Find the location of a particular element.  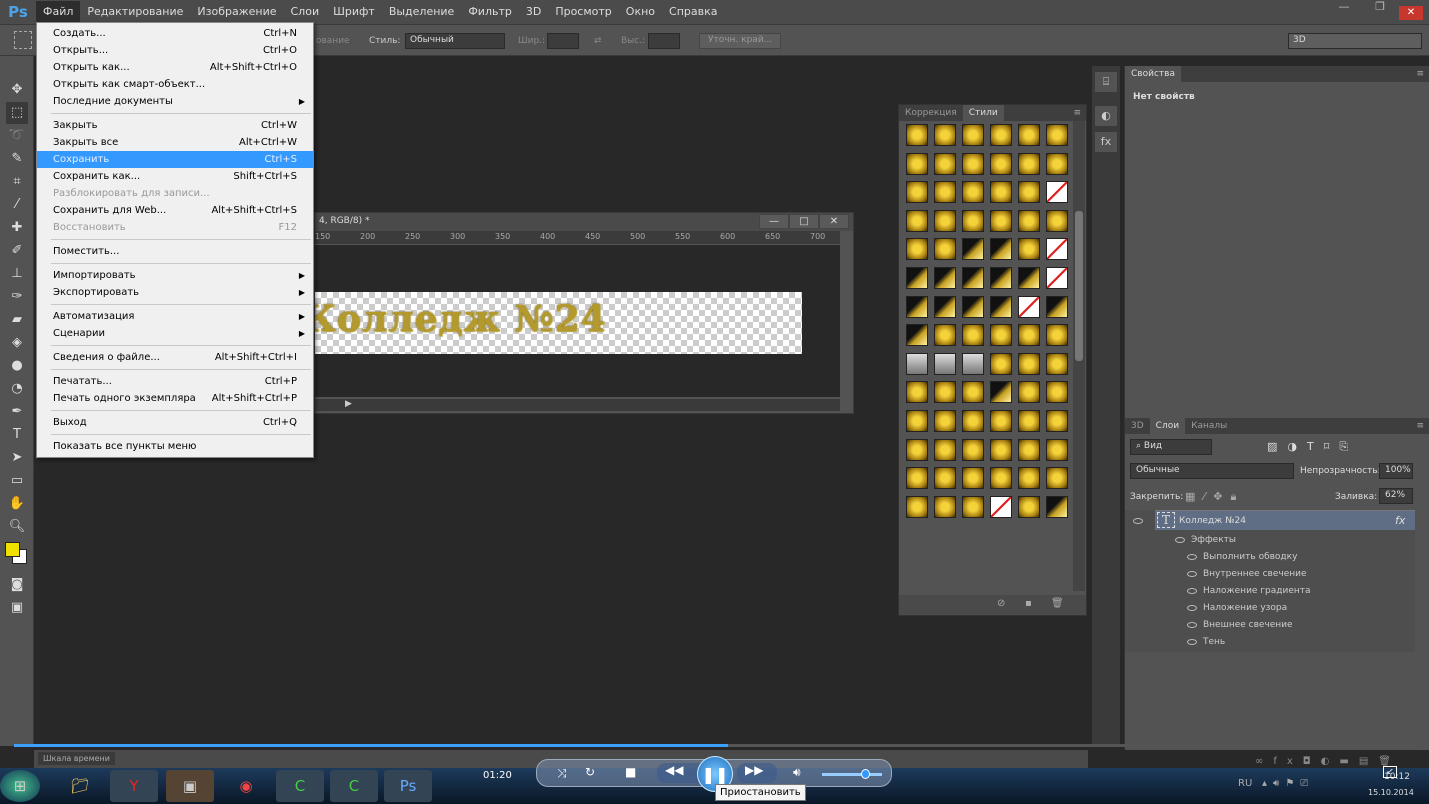

visibility-eye-icon is located at coordinates (1141, 521).